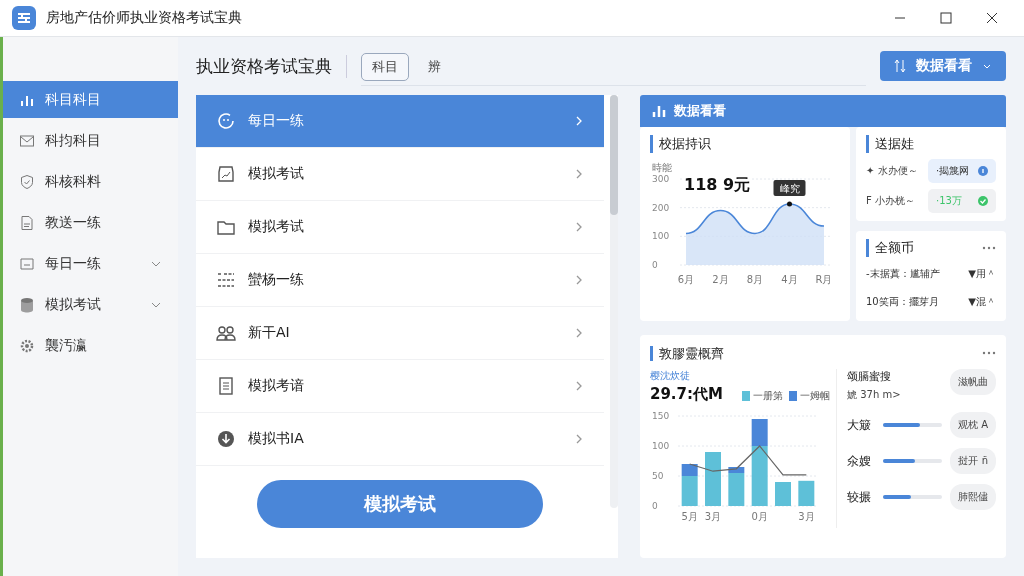  I want to click on sidebar-item: 教送一练, so click(90, 222).